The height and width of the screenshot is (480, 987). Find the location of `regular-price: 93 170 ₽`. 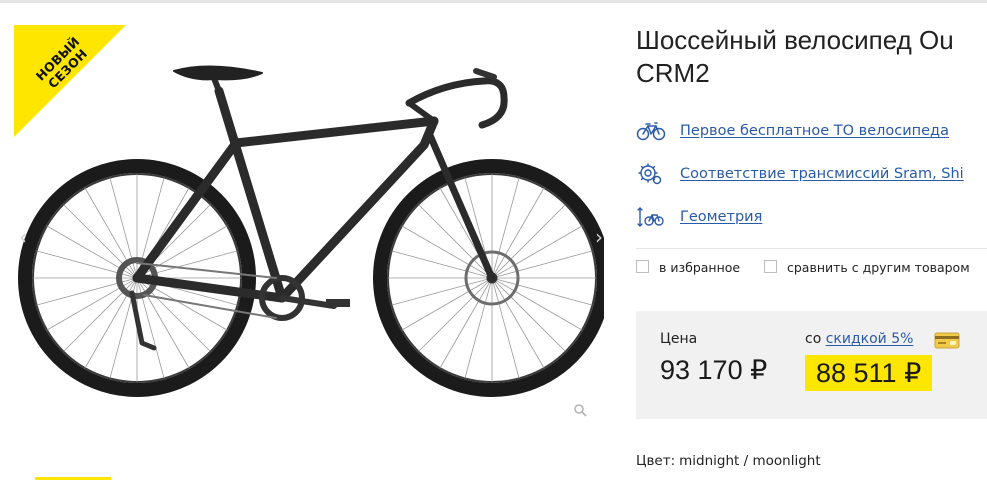

regular-price: 93 170 ₽ is located at coordinates (714, 370).